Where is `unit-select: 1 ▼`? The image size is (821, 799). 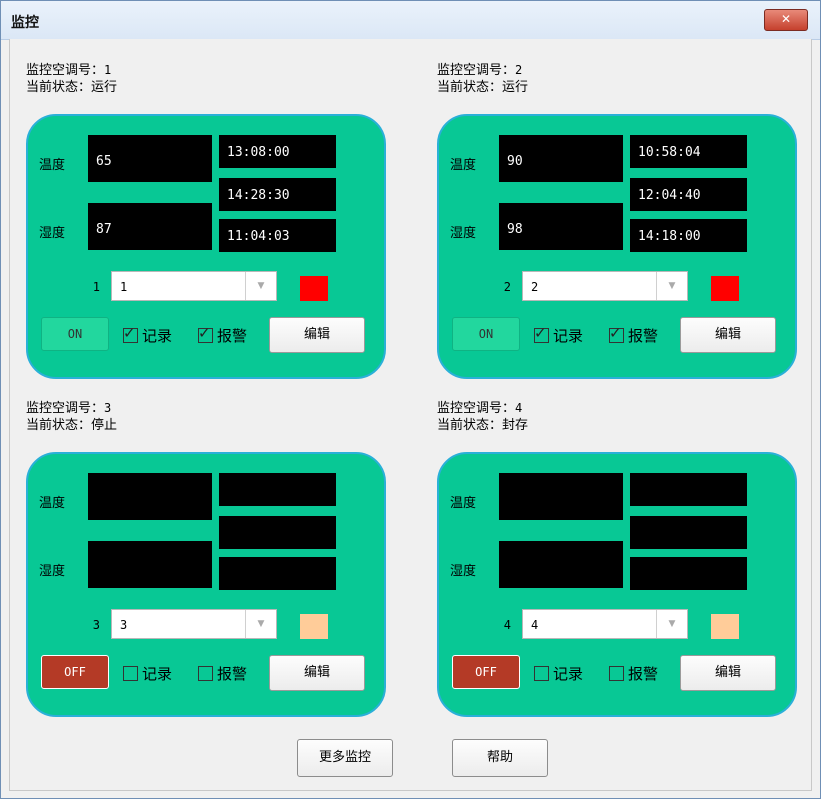 unit-select: 1 ▼ is located at coordinates (194, 286).